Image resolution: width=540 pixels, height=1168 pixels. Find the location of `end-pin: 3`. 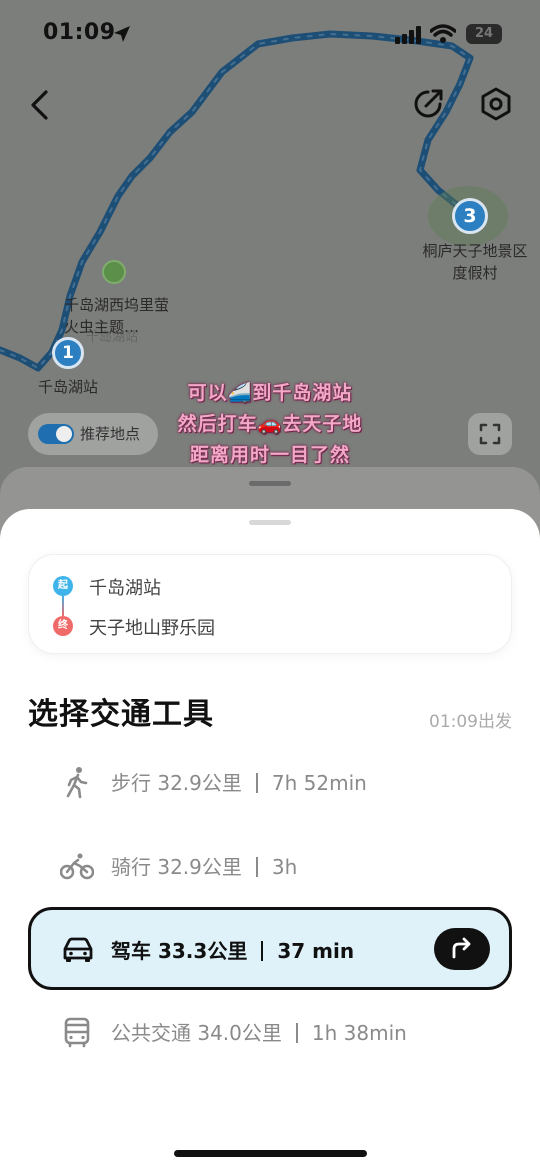

end-pin: 3 is located at coordinates (470, 216).